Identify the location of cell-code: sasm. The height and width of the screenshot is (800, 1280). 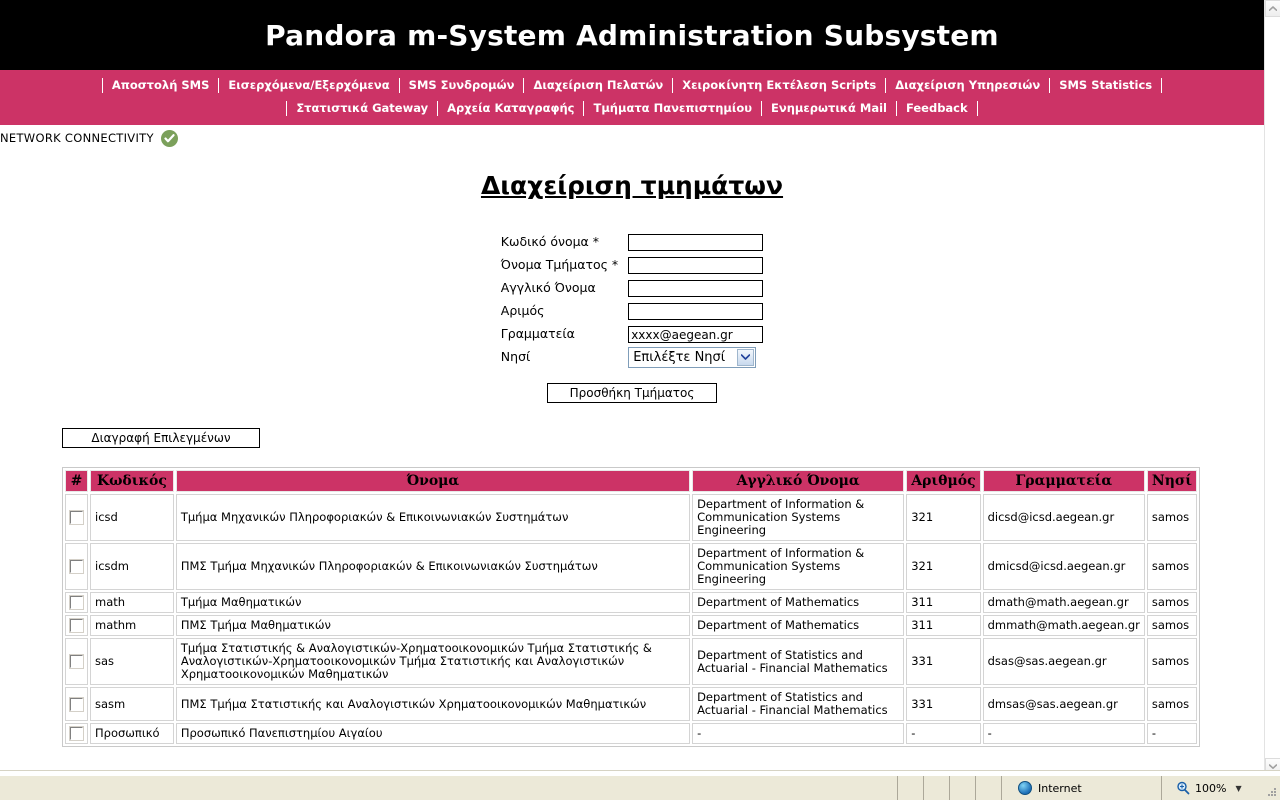
(132, 704).